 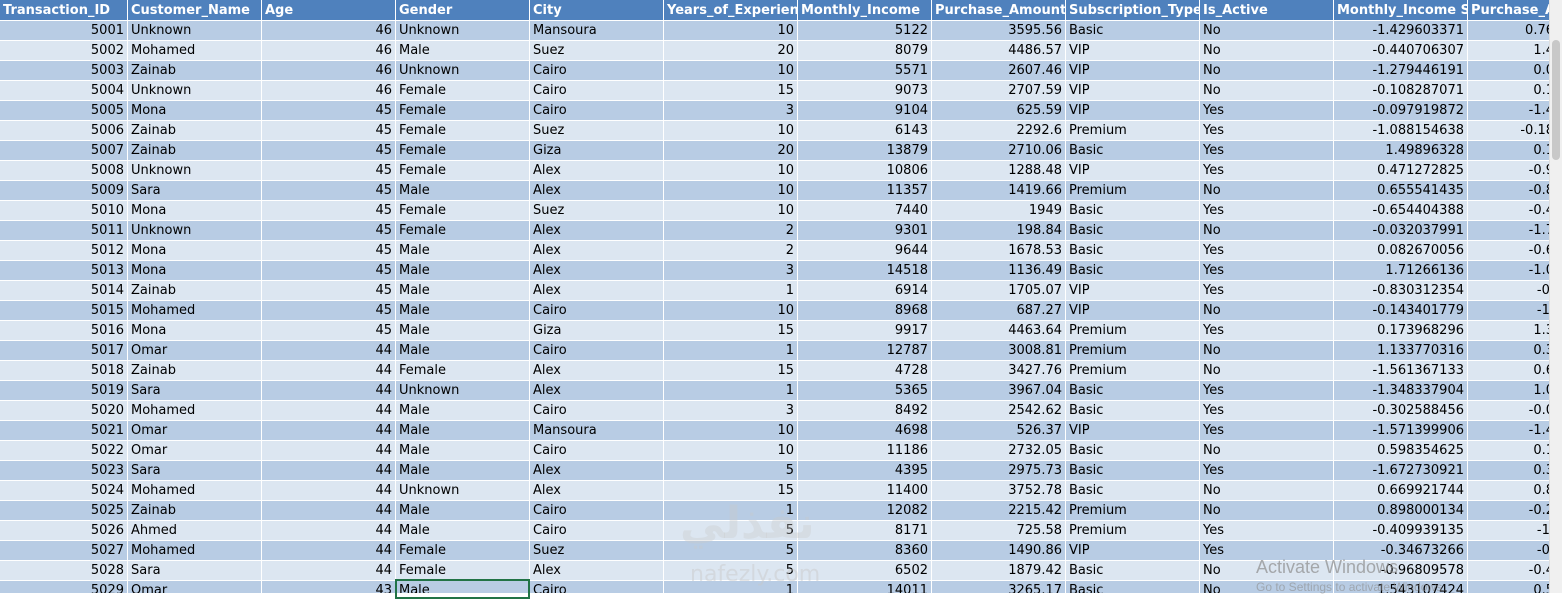 I want to click on table-cell: 15, so click(x=731, y=371).